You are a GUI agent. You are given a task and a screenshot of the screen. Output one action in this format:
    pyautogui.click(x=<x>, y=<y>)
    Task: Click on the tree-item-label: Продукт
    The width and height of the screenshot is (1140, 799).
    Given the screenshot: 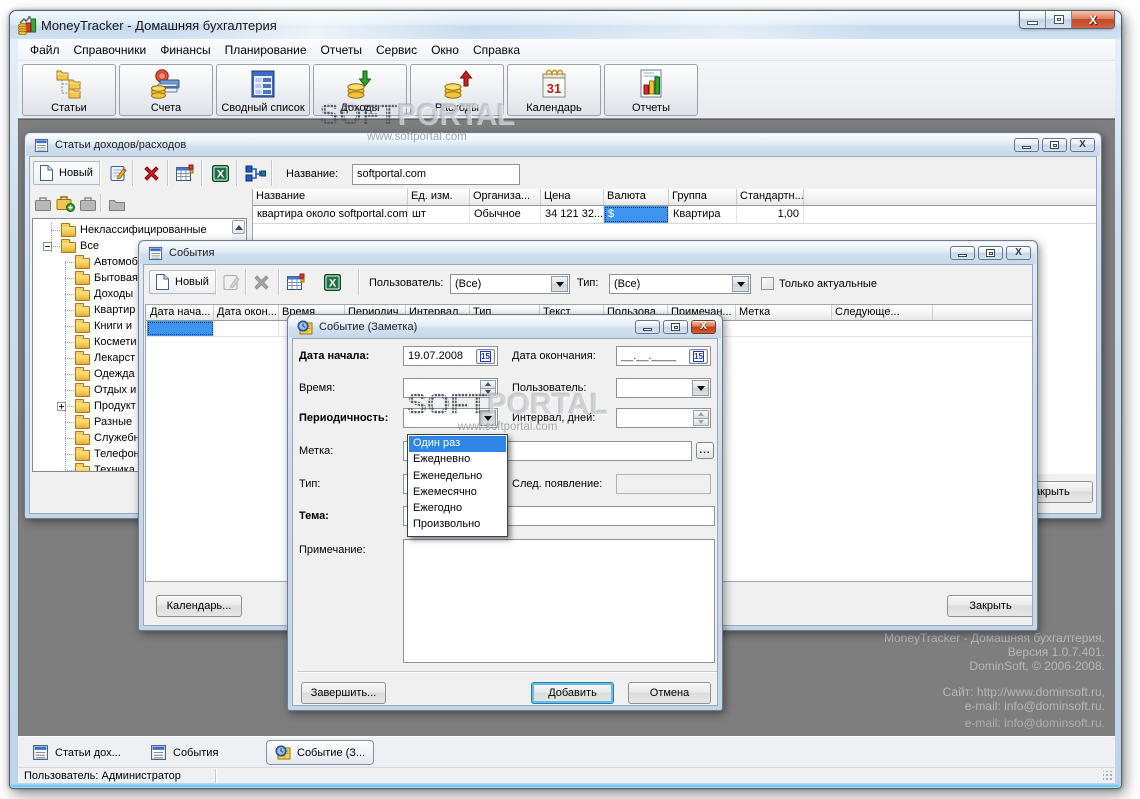 What is the action you would take?
    pyautogui.click(x=115, y=406)
    